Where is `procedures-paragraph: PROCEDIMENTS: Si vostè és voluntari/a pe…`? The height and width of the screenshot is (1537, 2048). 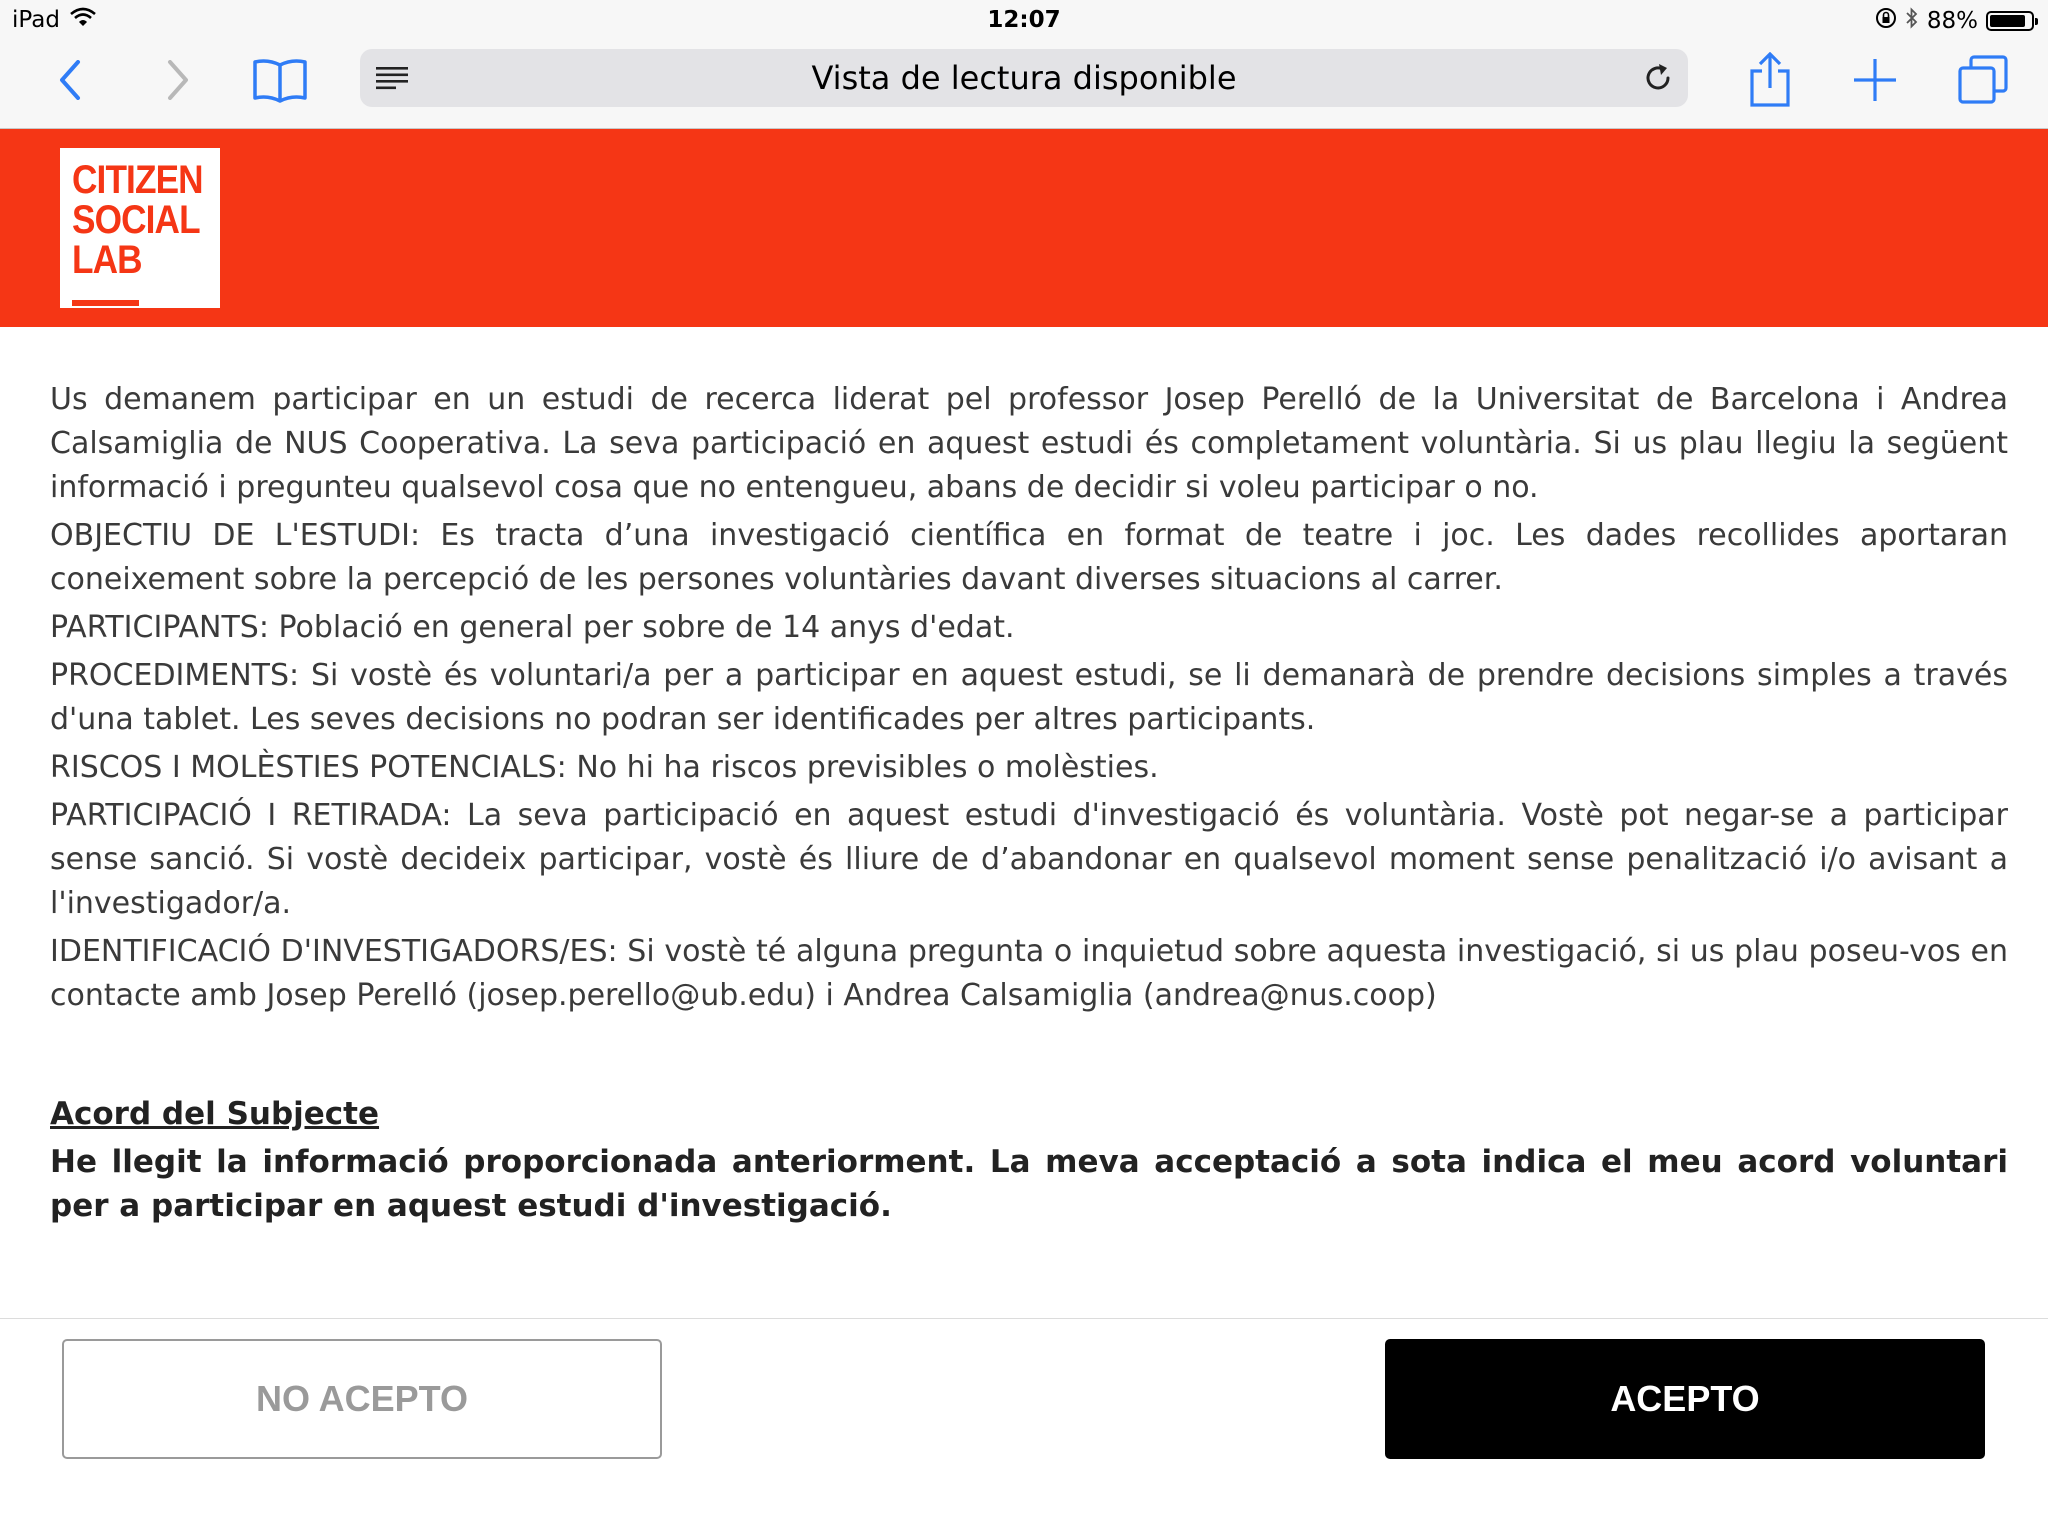
procedures-paragraph: PROCEDIMENTS: Si vostè és voluntari/a pe… is located at coordinates (1029, 697).